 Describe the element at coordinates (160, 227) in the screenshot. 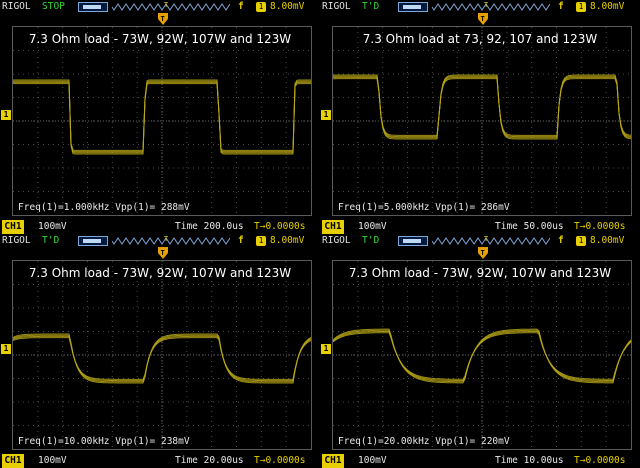

I see `settings-bar: CH1 100mV Time 200.0us T→ 0.0000s` at that location.